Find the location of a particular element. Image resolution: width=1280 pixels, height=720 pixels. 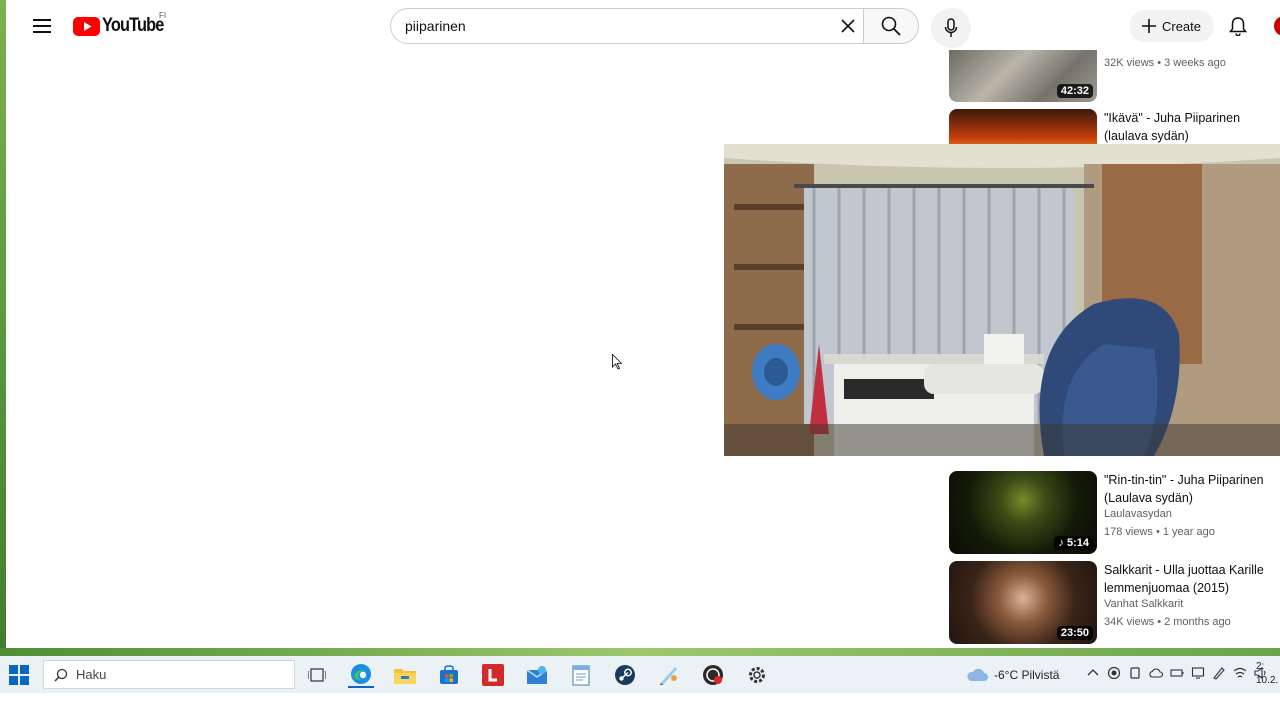

notepad-icon is located at coordinates (581, 675).